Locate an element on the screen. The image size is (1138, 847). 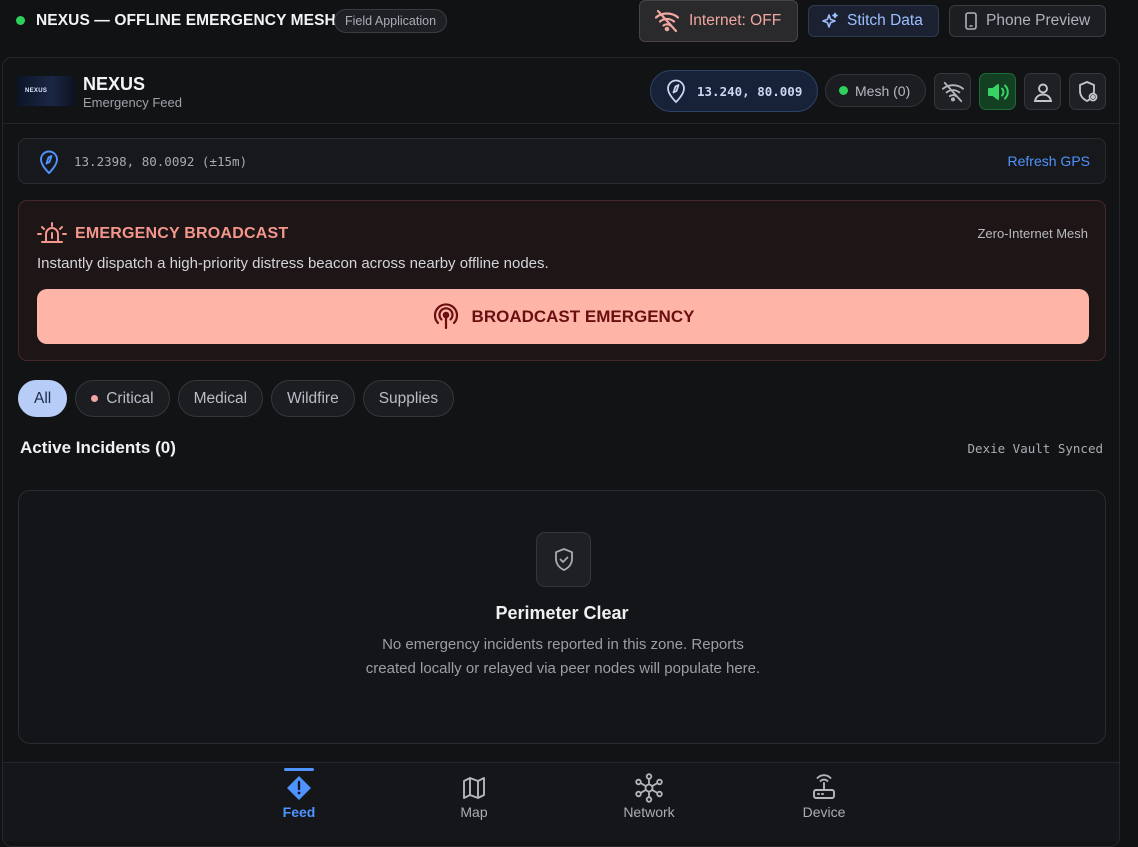
vault-sync-status: Dexie Vault Synced is located at coordinates (1035, 448).